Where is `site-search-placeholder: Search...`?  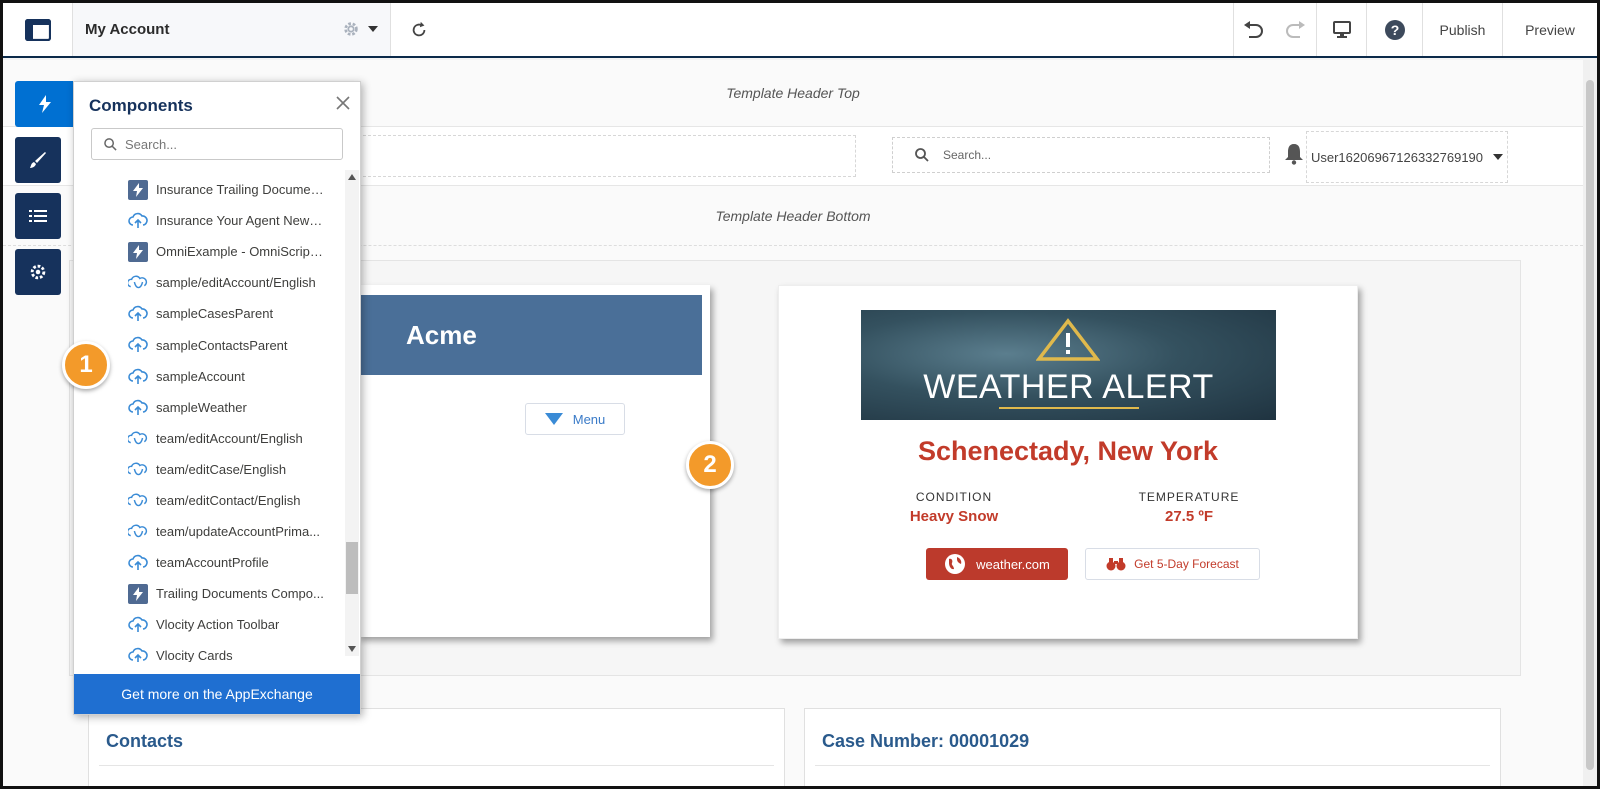 site-search-placeholder: Search... is located at coordinates (967, 155).